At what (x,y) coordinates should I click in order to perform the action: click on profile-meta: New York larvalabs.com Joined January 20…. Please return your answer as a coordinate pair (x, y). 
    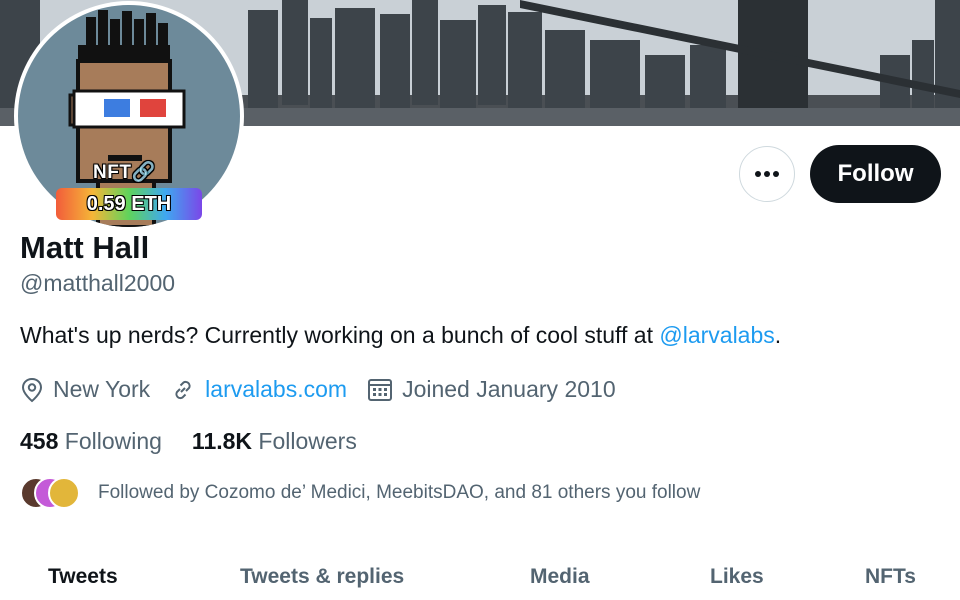
    Looking at the image, I should click on (328, 389).